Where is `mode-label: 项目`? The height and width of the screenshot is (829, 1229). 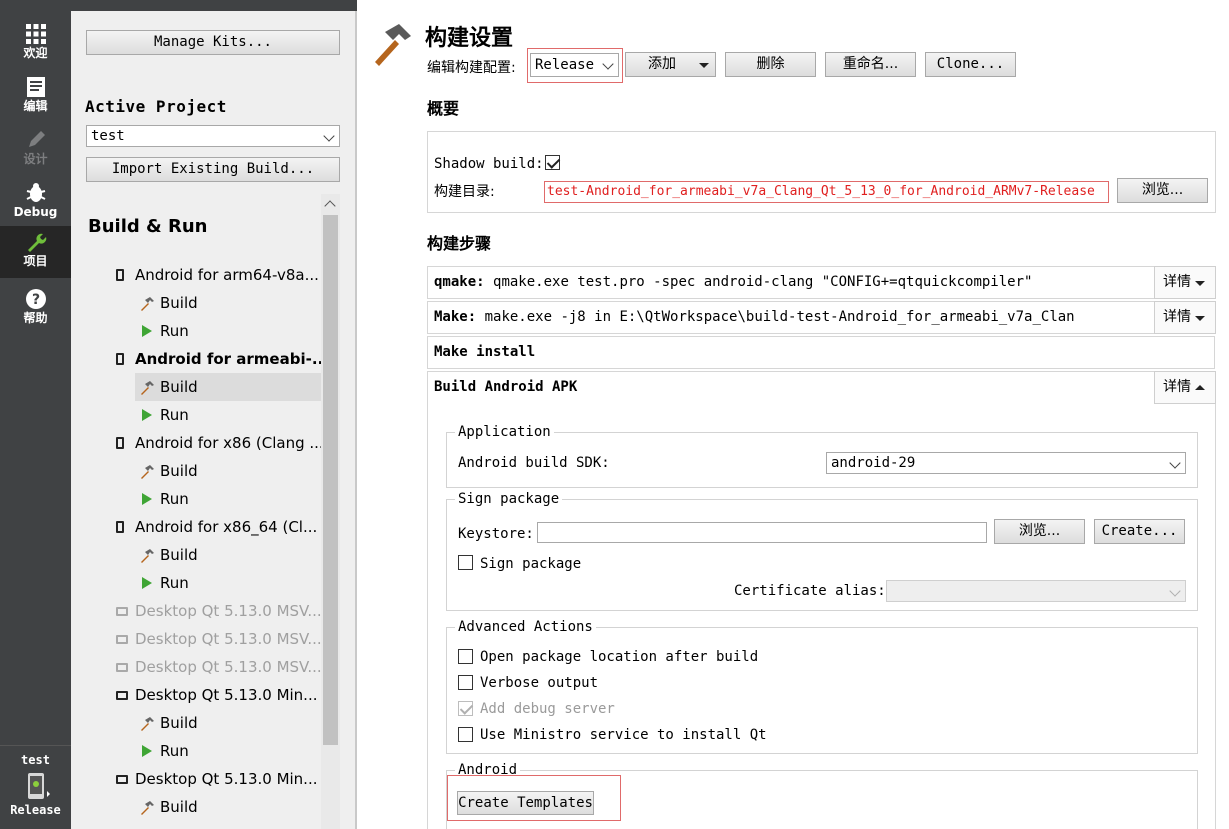
mode-label: 项目 is located at coordinates (35, 261).